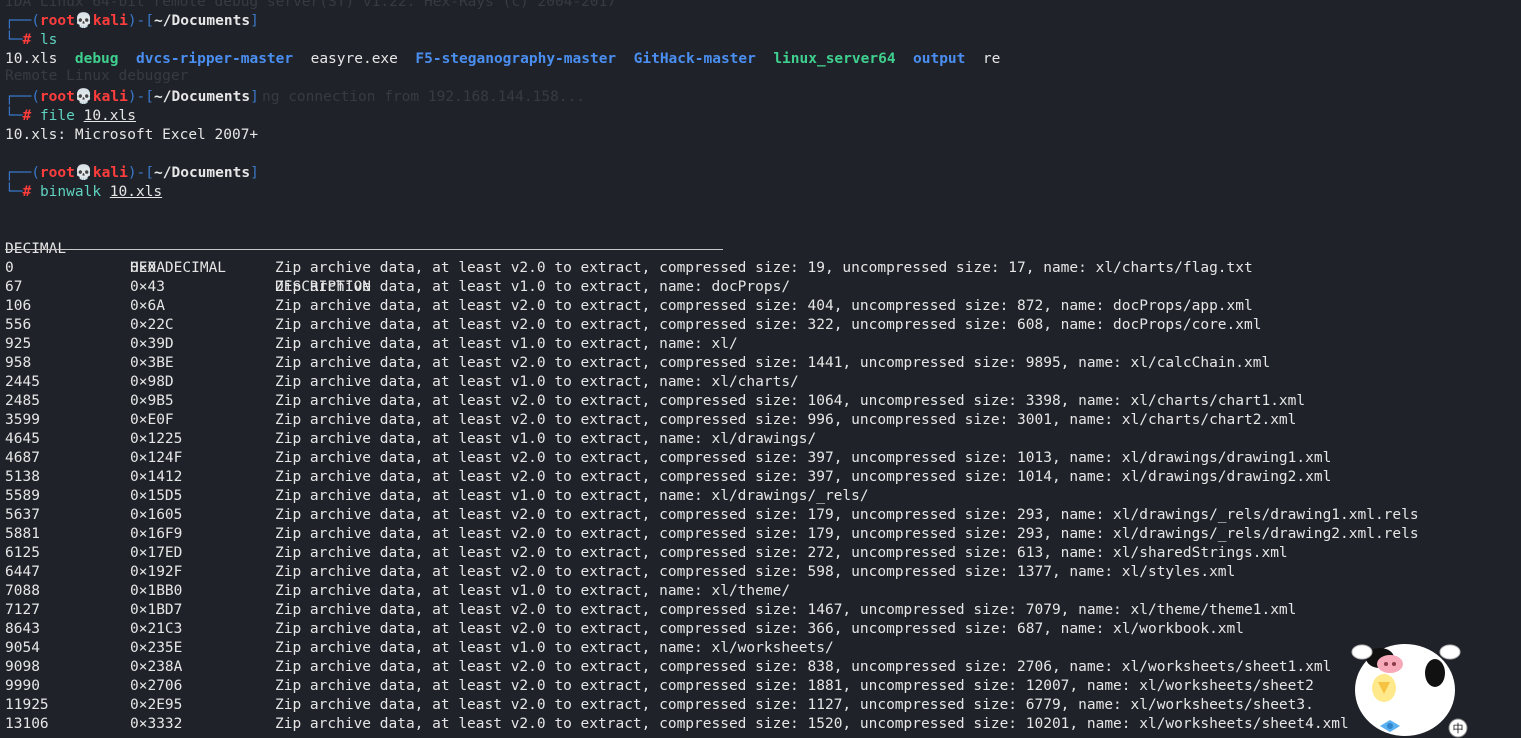 This screenshot has width=1521, height=738. What do you see at coordinates (48, 40) in the screenshot?
I see `command: ls` at bounding box center [48, 40].